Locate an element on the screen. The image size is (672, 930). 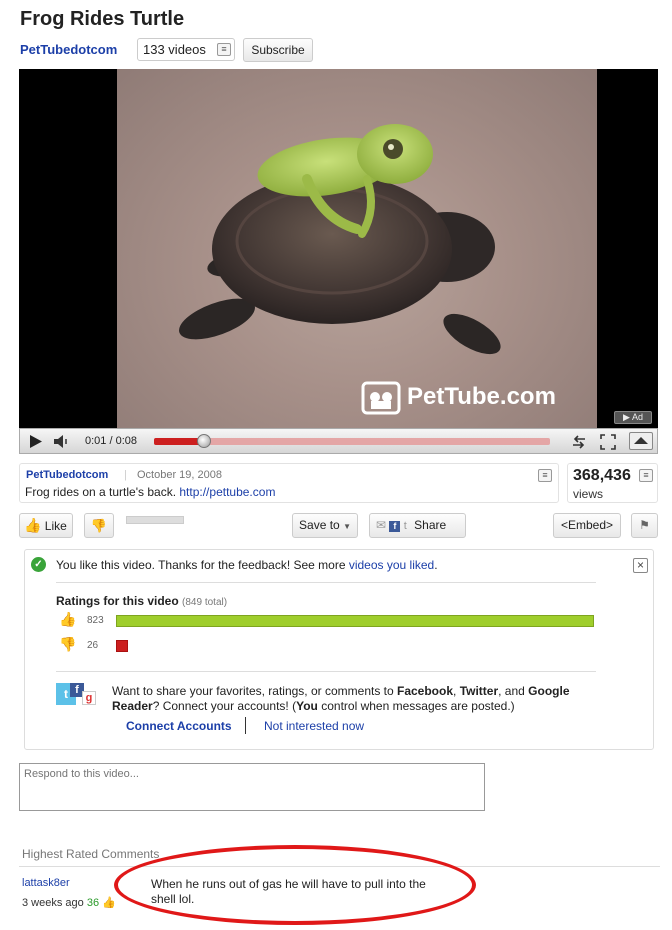
expand-info-icon: ≡ is located at coordinates (545, 475).